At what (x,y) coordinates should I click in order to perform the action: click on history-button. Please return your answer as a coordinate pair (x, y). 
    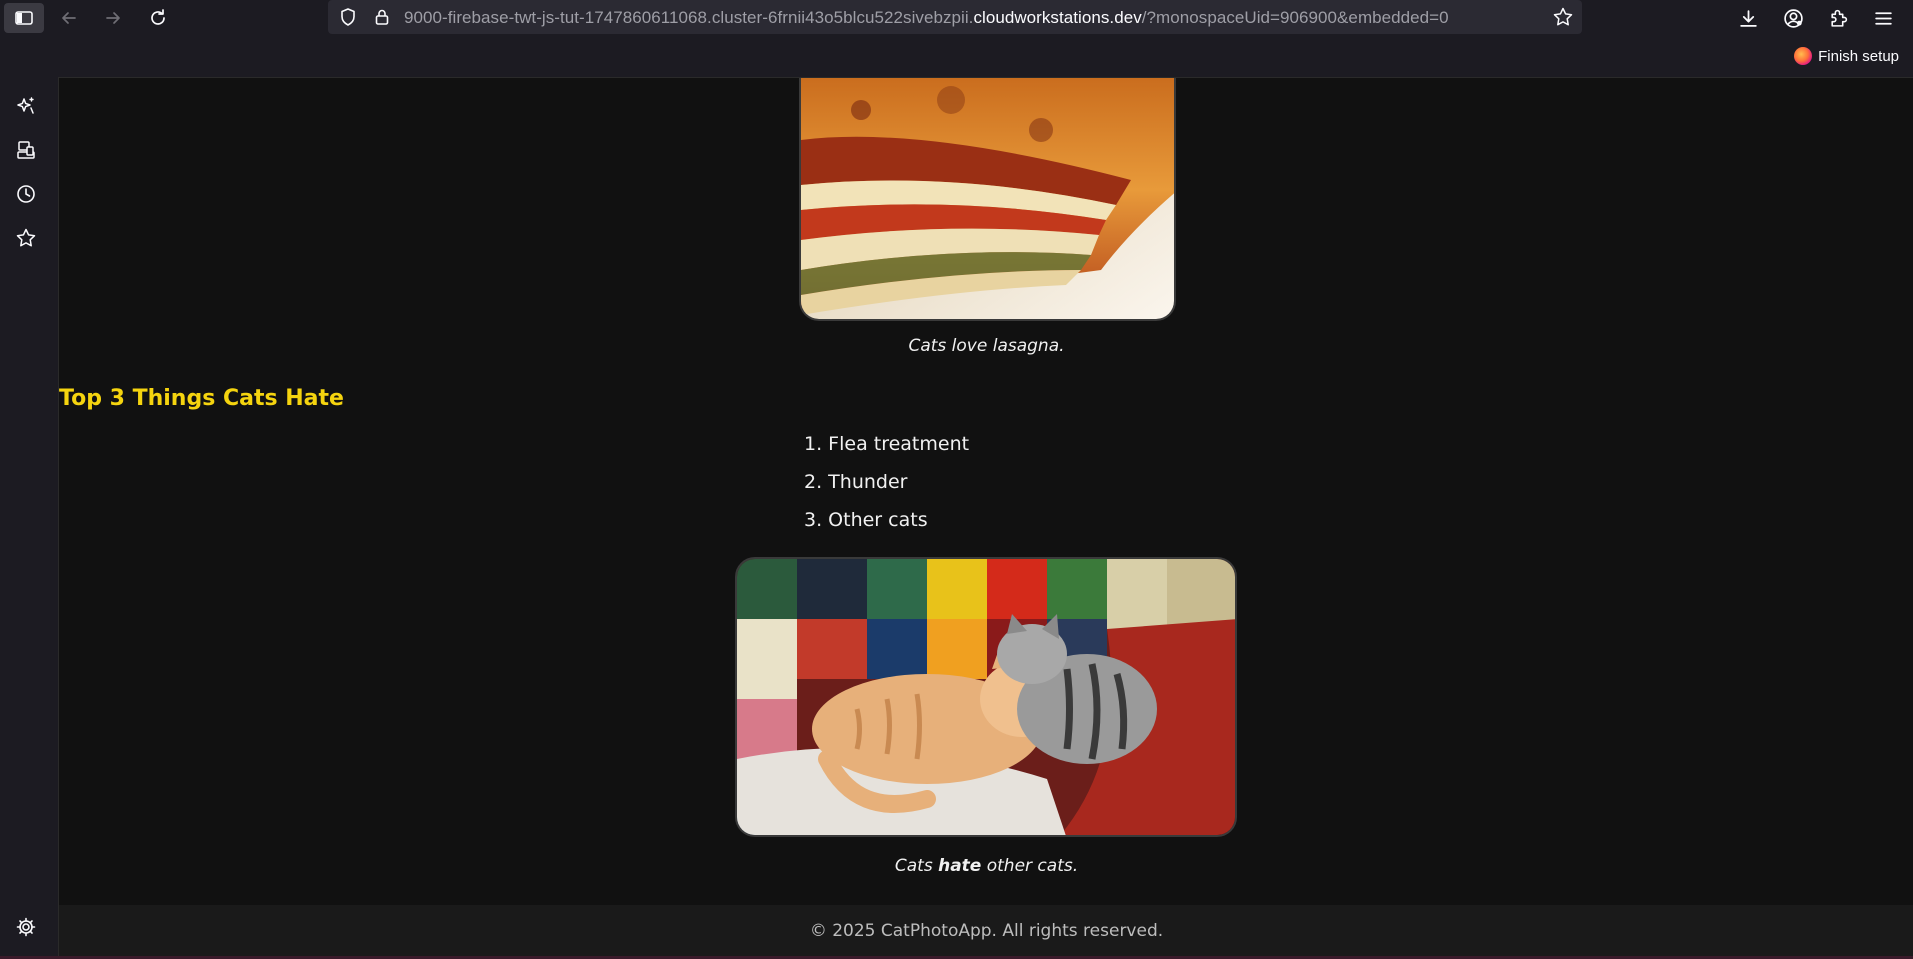
    Looking at the image, I should click on (26, 194).